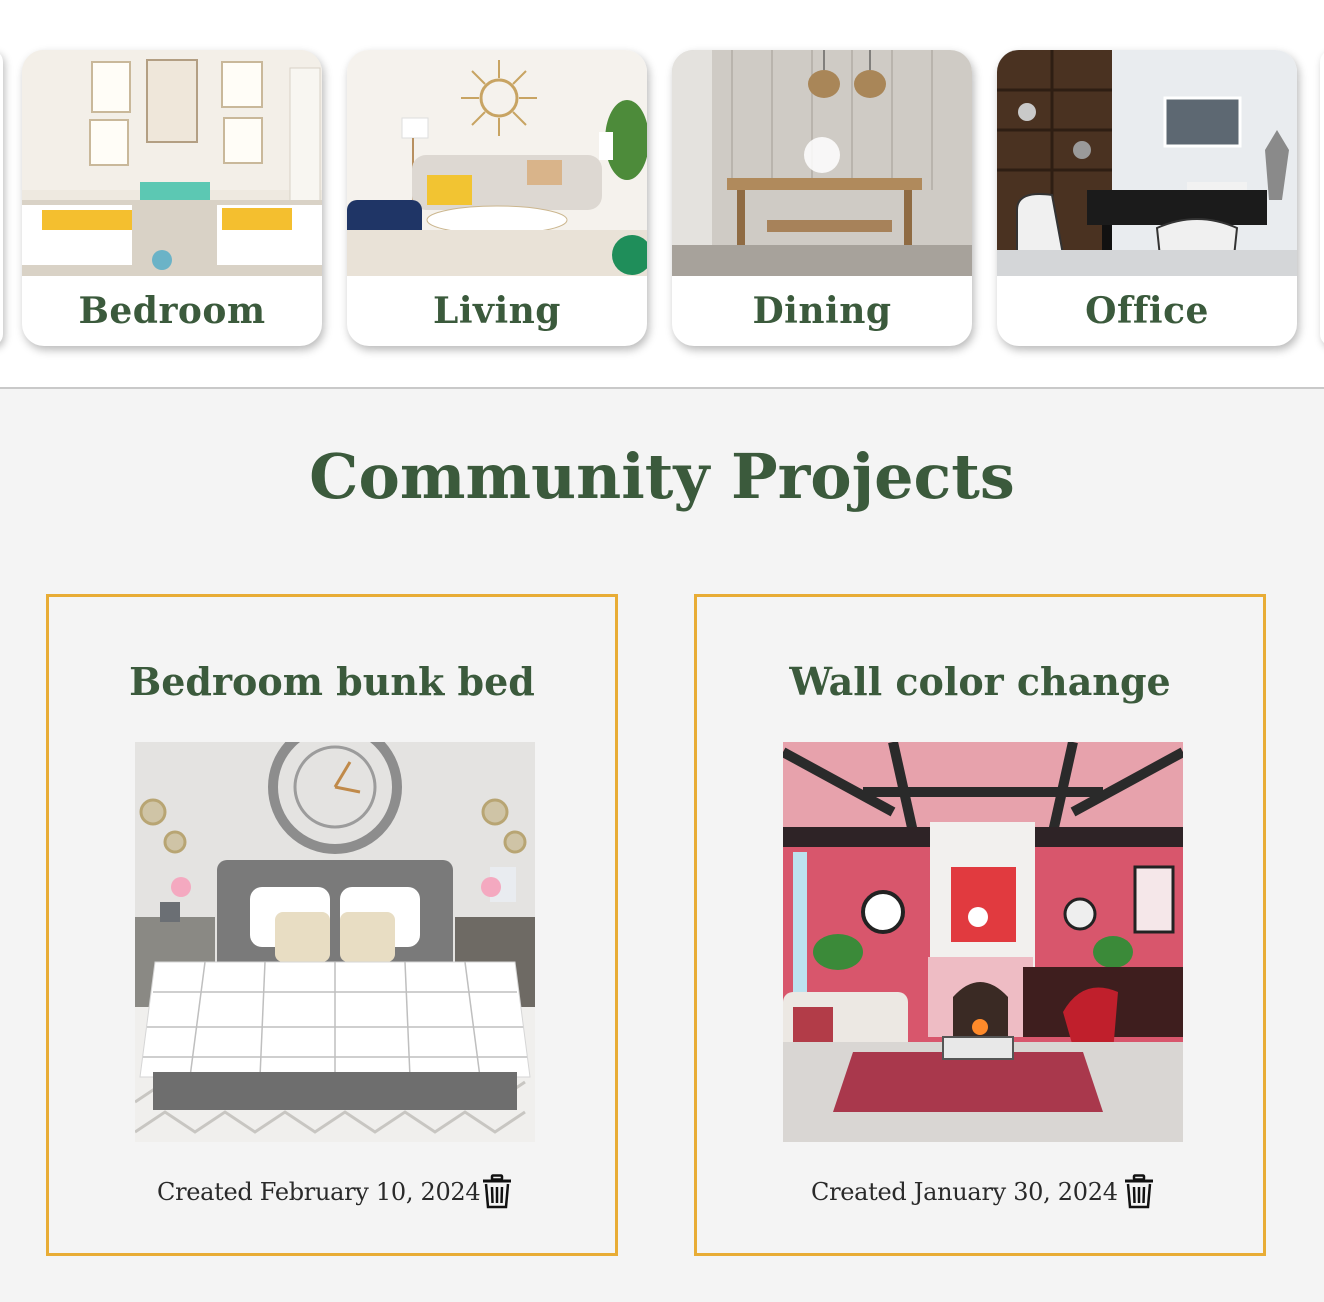 The image size is (1324, 1302). I want to click on created-date: Created February 10, 2024, so click(319, 1192).